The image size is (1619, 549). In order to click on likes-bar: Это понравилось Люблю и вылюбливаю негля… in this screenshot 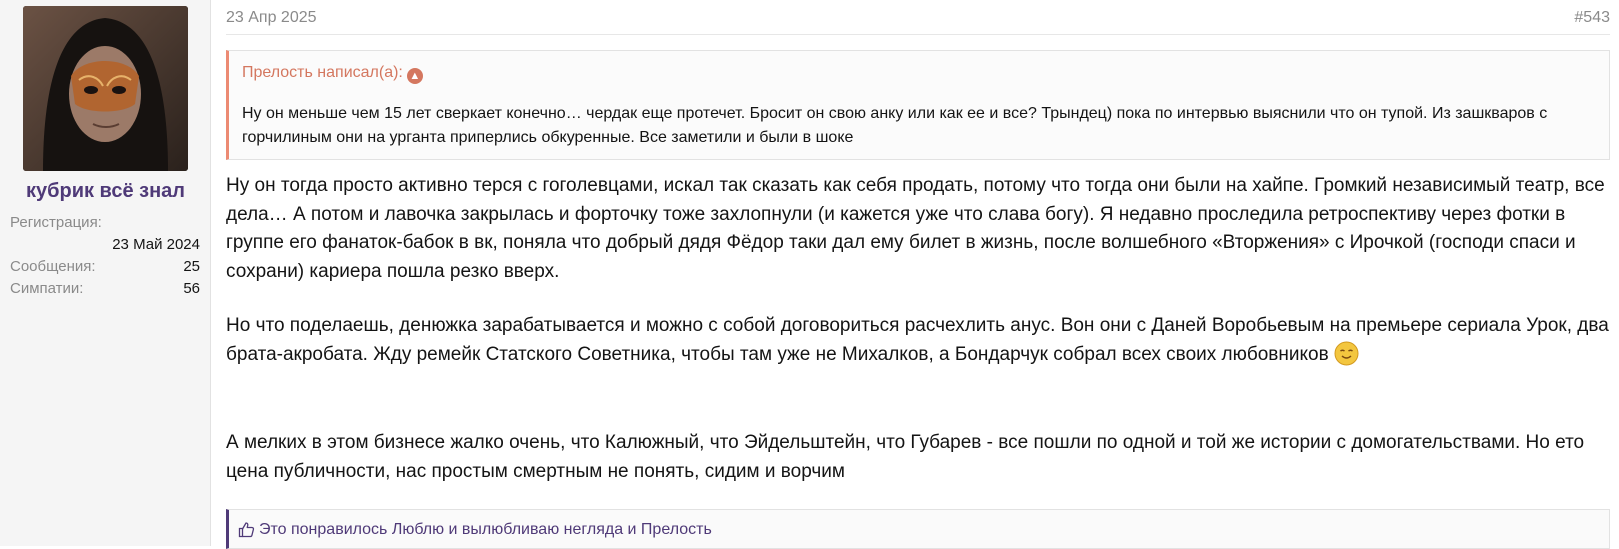, I will do `click(918, 529)`.